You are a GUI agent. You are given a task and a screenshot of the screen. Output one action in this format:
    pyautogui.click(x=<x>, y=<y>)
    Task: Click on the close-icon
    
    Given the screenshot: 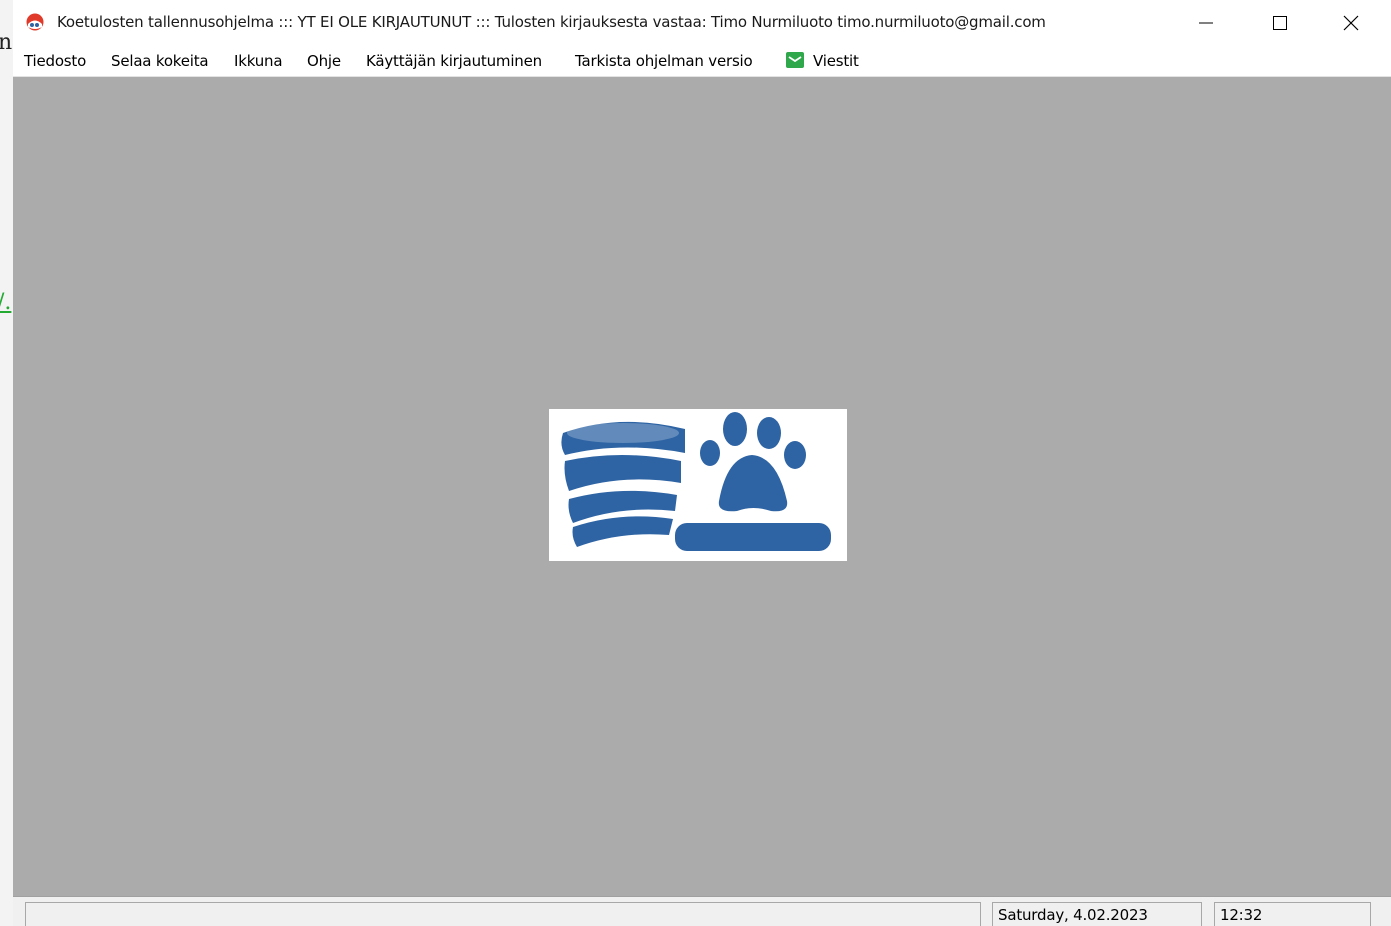 What is the action you would take?
    pyautogui.click(x=1351, y=23)
    